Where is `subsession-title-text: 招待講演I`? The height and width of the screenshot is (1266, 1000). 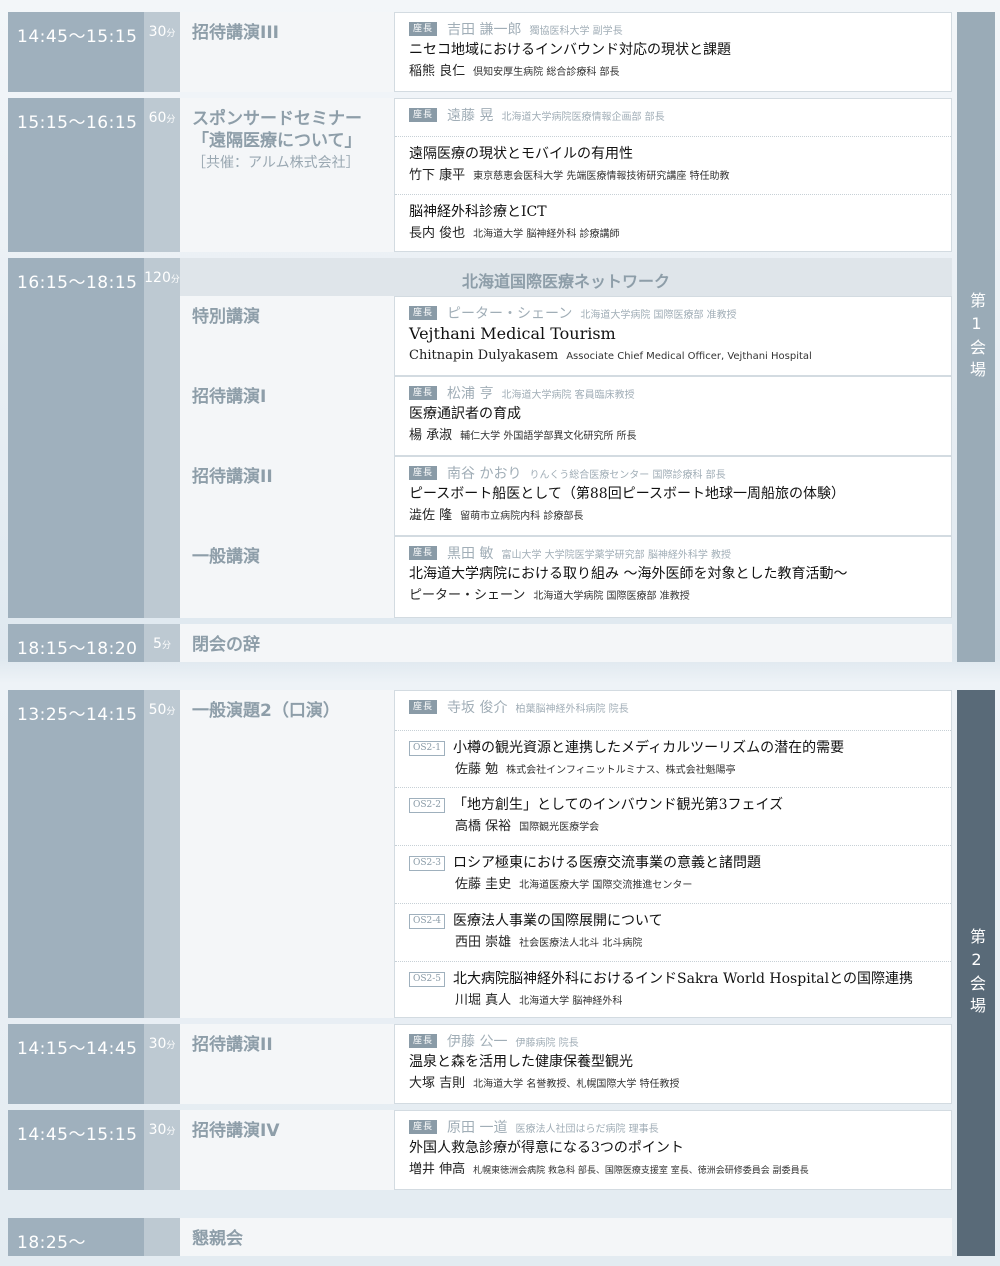 subsession-title-text: 招待講演I is located at coordinates (229, 397).